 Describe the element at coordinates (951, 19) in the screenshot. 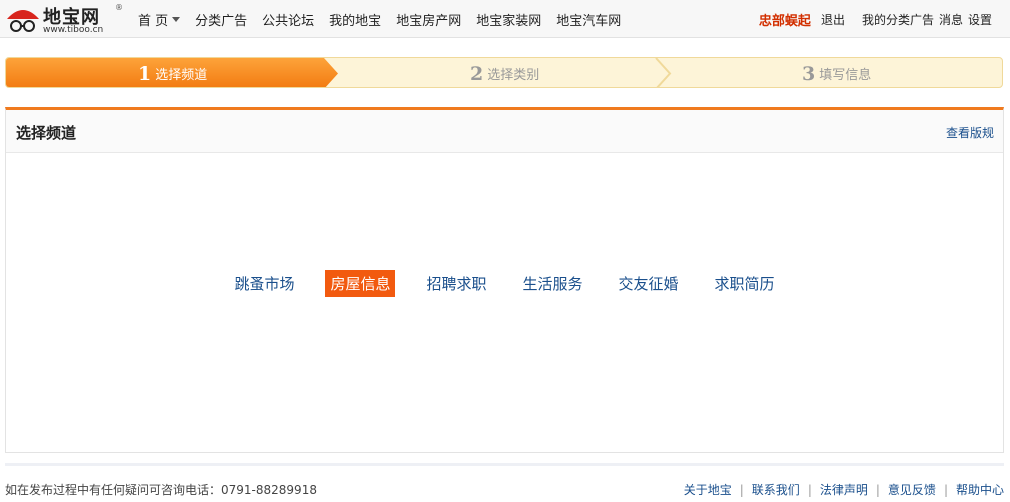

I see `messages-link: 消息` at that location.